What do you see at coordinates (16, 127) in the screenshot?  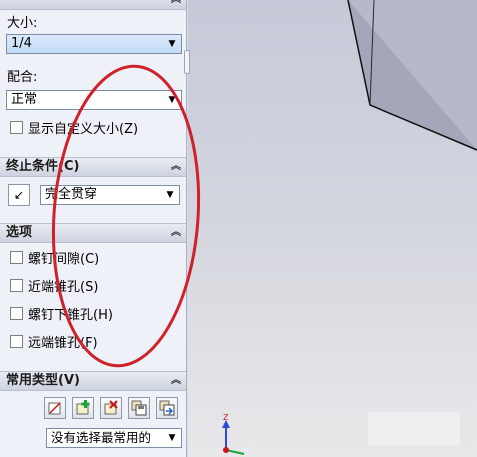 I see `custom-size-checkbox` at bounding box center [16, 127].